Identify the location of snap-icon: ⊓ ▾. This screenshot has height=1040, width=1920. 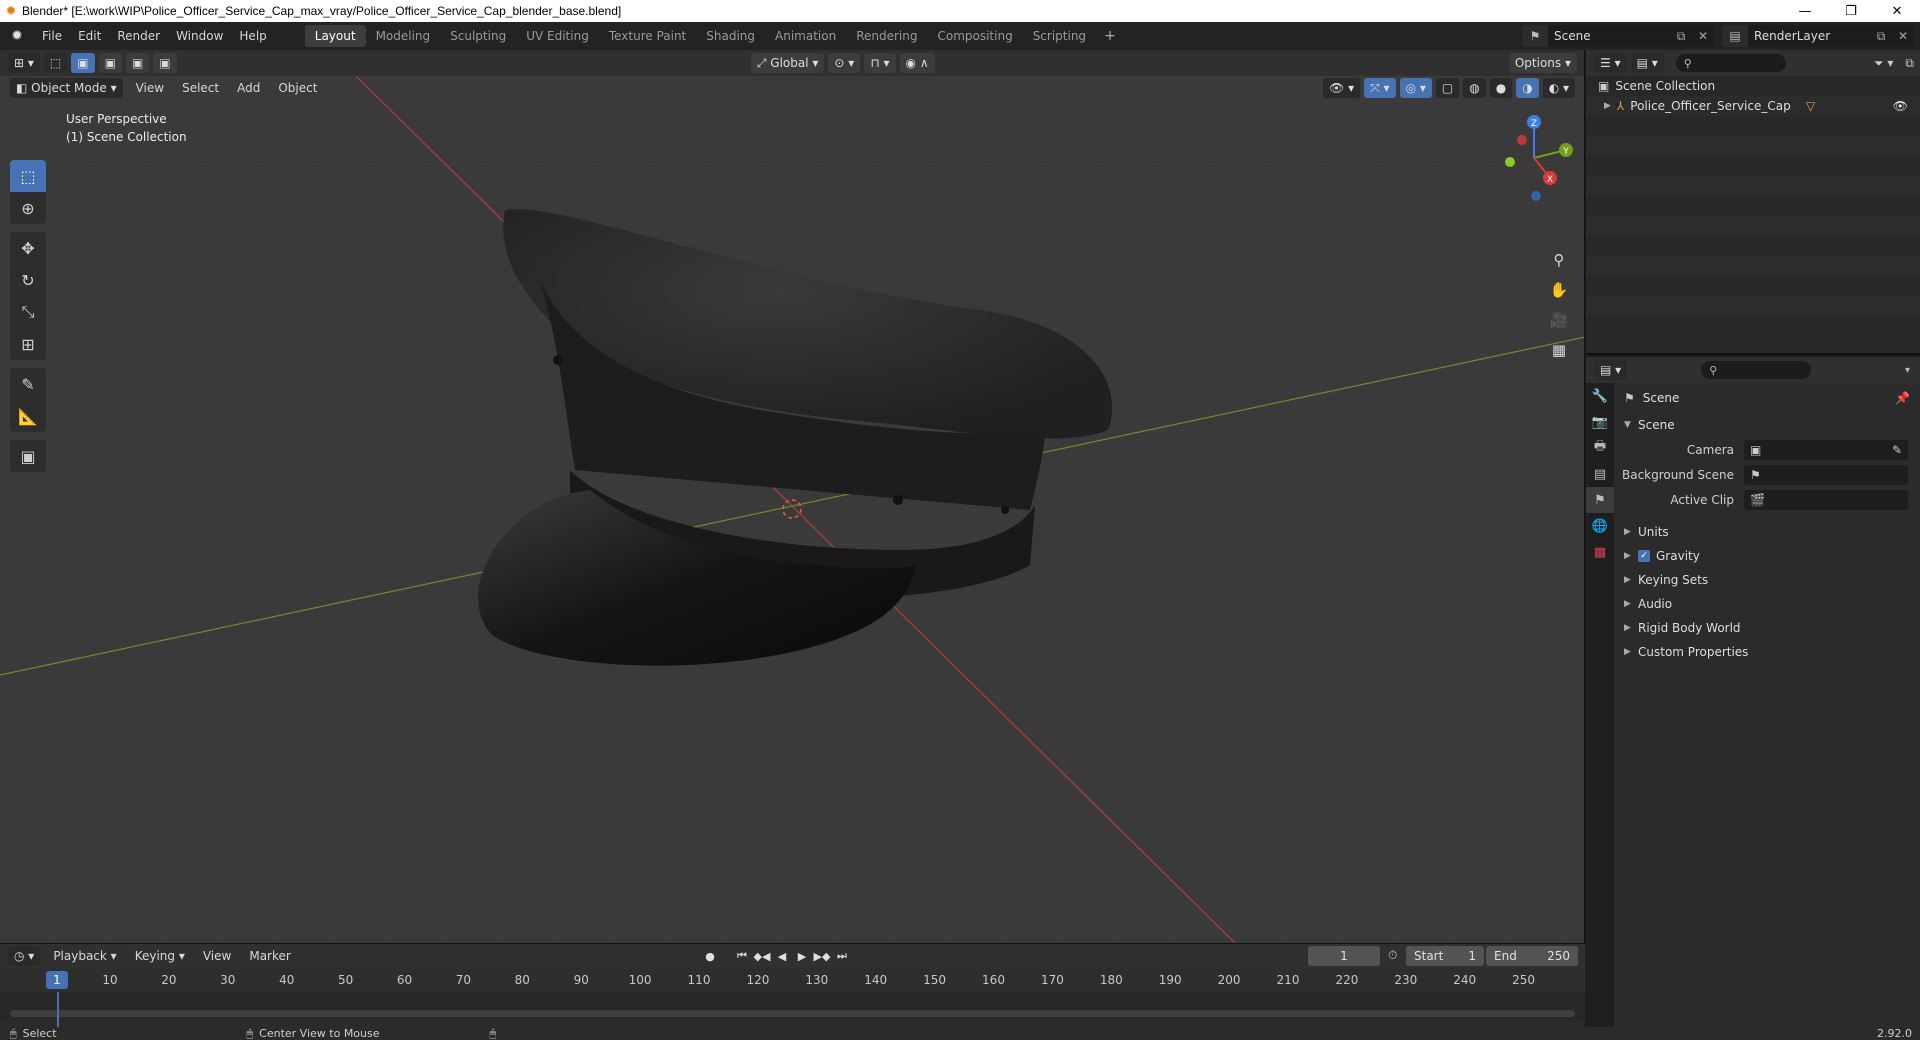
(880, 63).